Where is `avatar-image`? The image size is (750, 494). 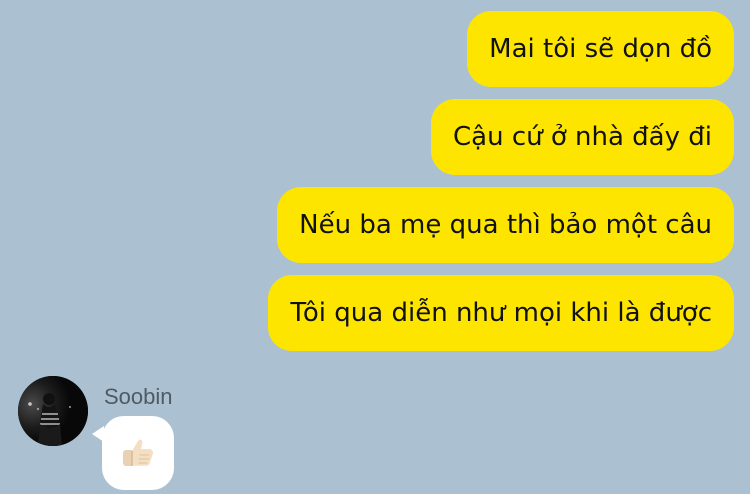
avatar-image is located at coordinates (53, 411).